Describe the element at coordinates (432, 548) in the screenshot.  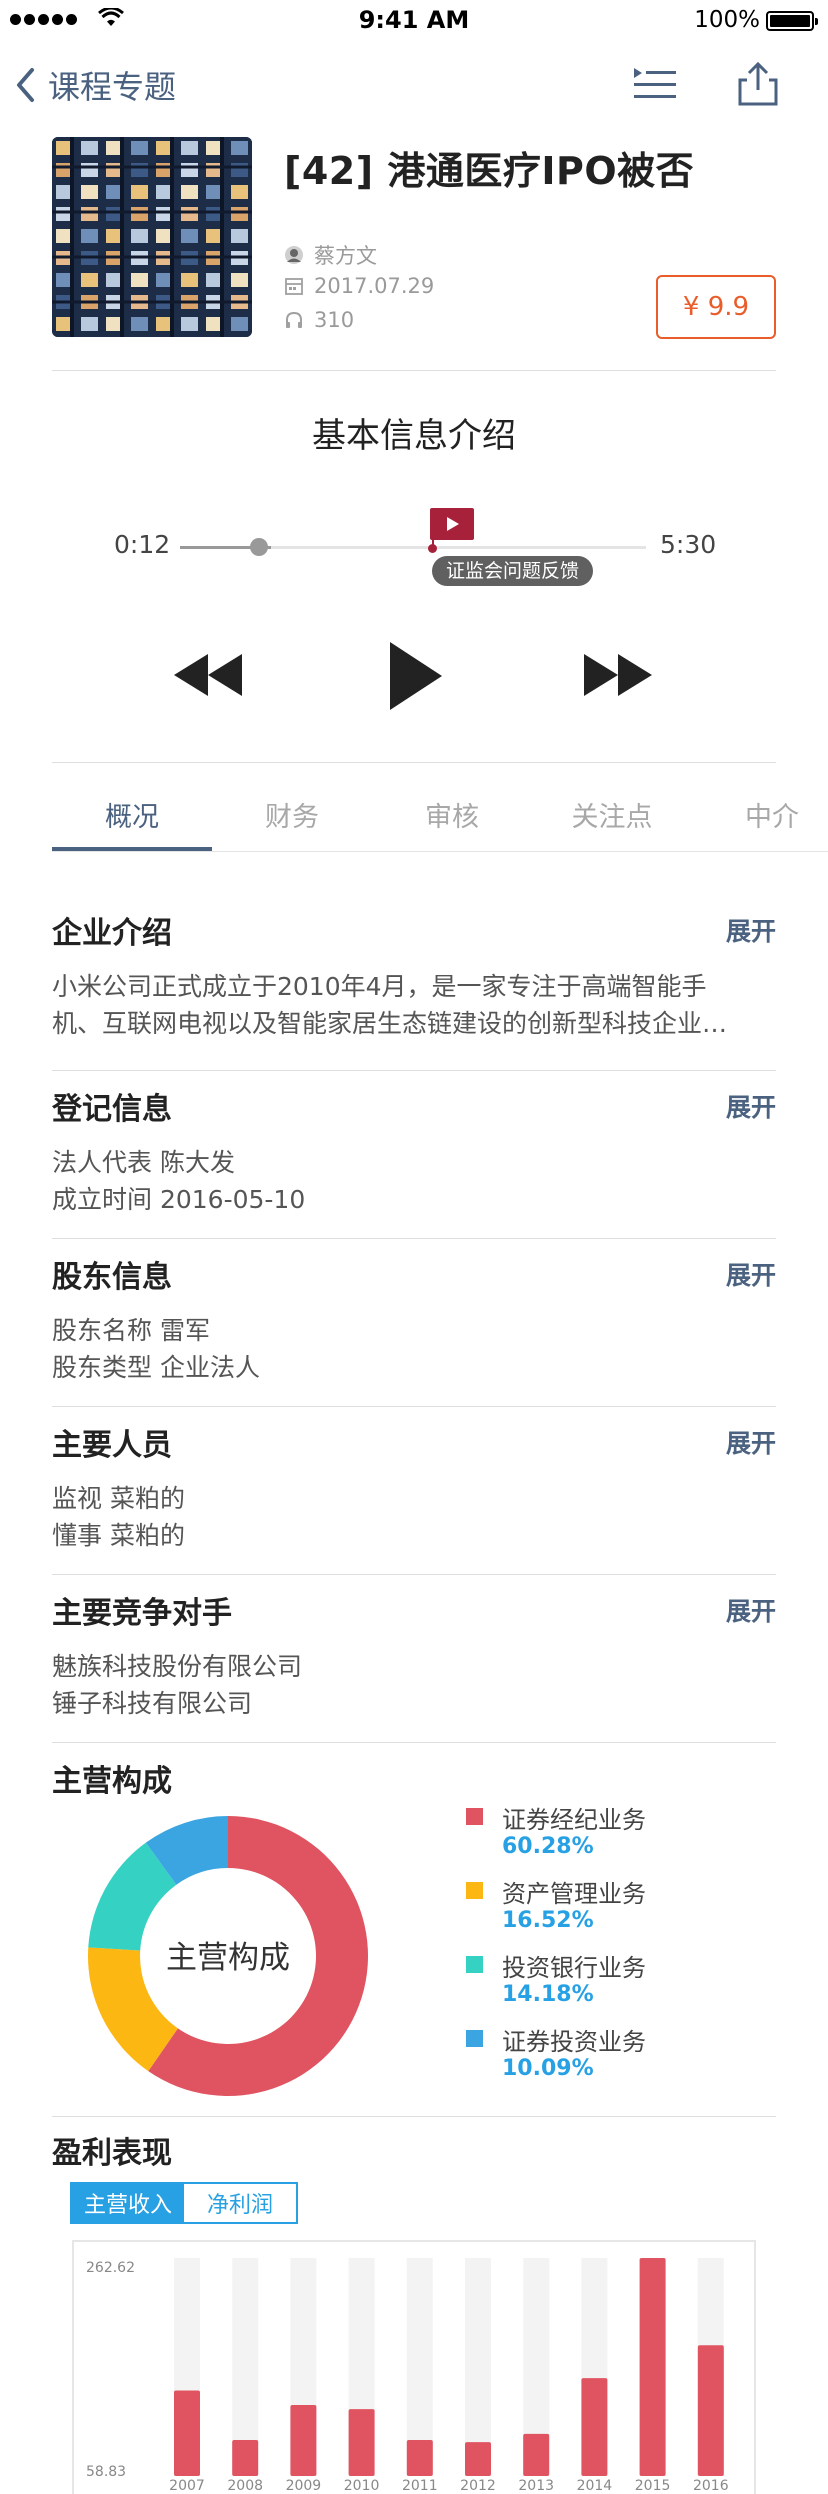
I see `marker-dot` at that location.